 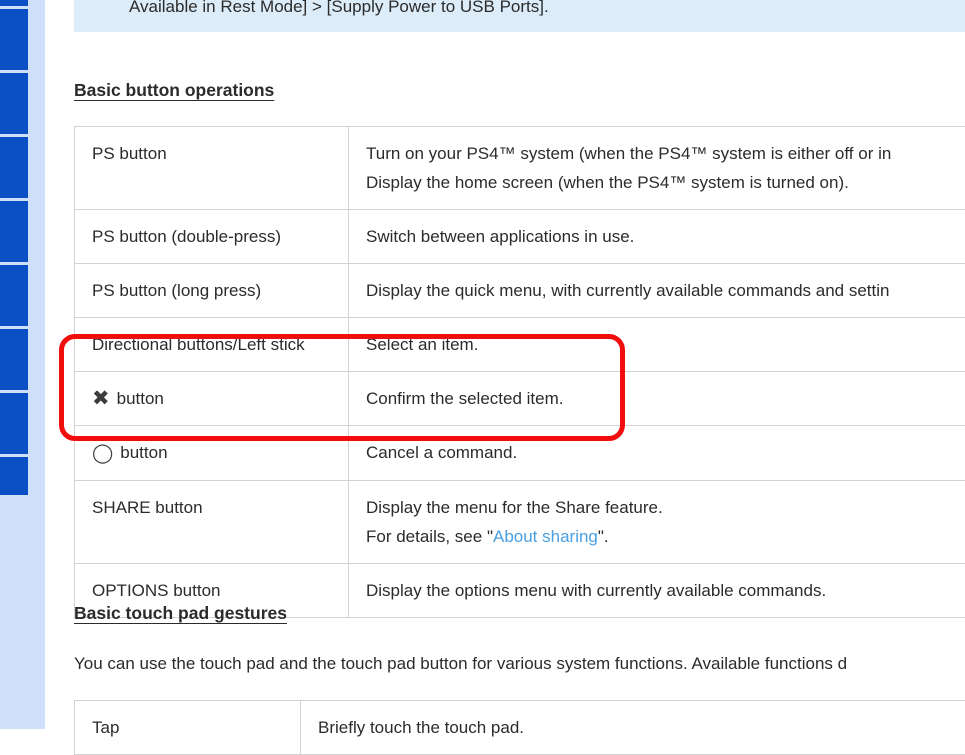 I want to click on control-label: PS button (double-press), so click(x=186, y=236).